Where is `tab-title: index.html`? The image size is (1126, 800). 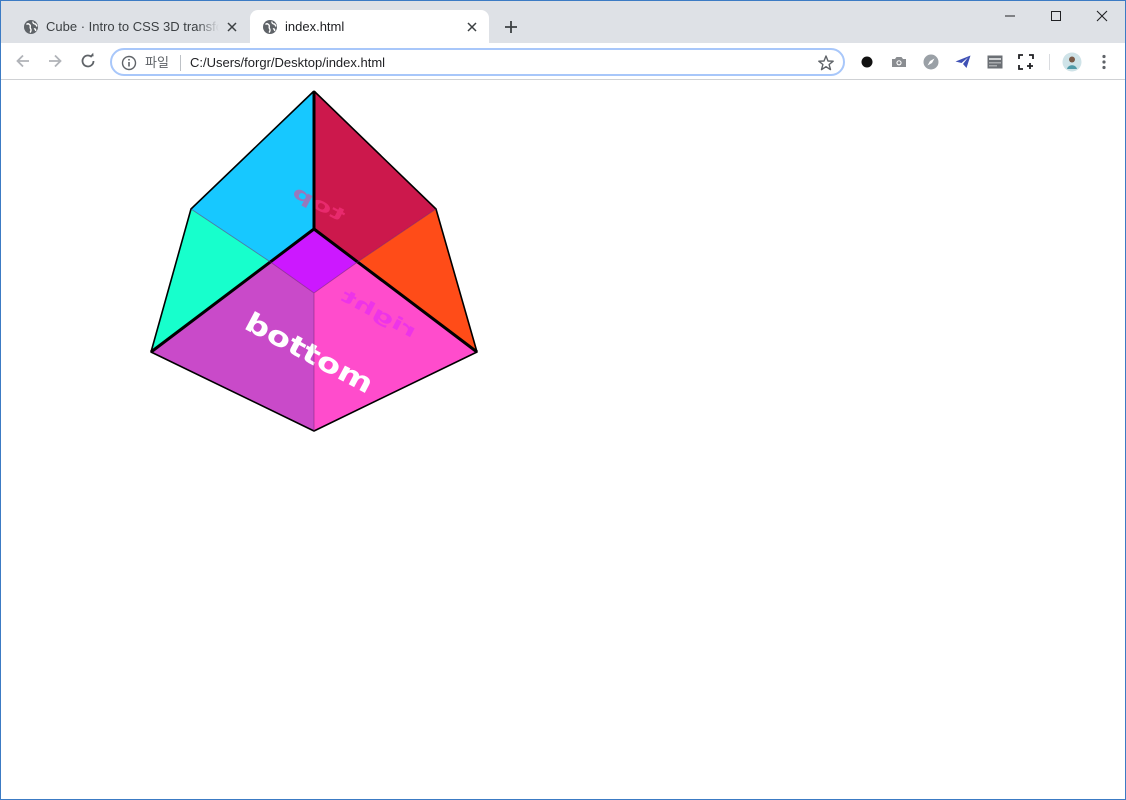 tab-title: index.html is located at coordinates (315, 26).